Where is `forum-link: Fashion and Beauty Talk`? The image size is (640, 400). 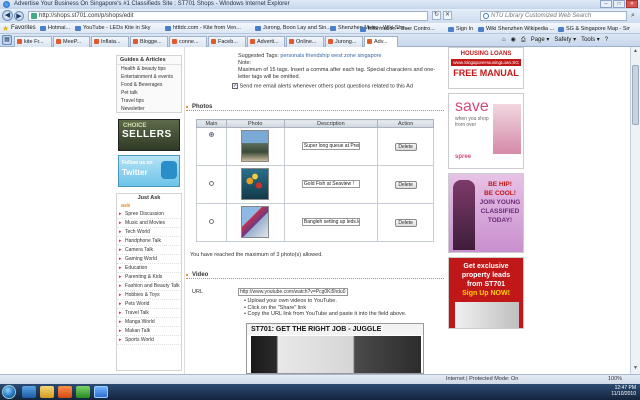
forum-link: Fashion and Beauty Talk is located at coordinates (149, 286).